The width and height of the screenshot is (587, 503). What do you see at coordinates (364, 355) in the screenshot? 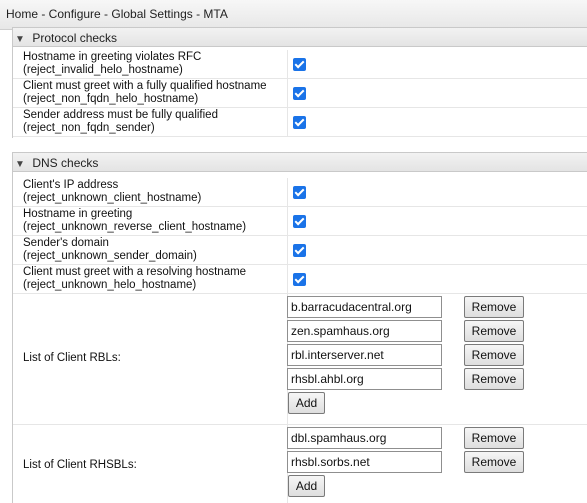
I see `client-rbl-input: rbl.interserver.net` at bounding box center [364, 355].